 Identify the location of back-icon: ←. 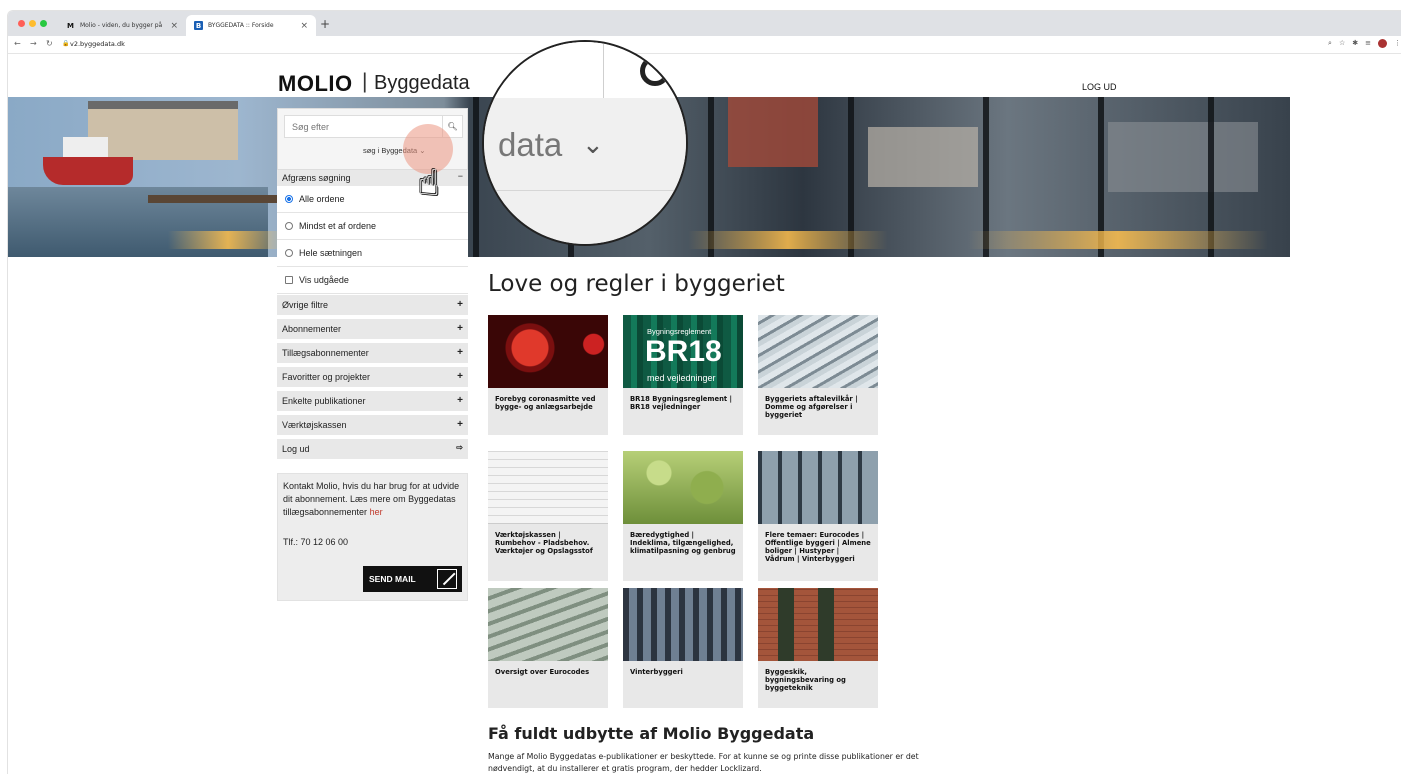
(17, 43).